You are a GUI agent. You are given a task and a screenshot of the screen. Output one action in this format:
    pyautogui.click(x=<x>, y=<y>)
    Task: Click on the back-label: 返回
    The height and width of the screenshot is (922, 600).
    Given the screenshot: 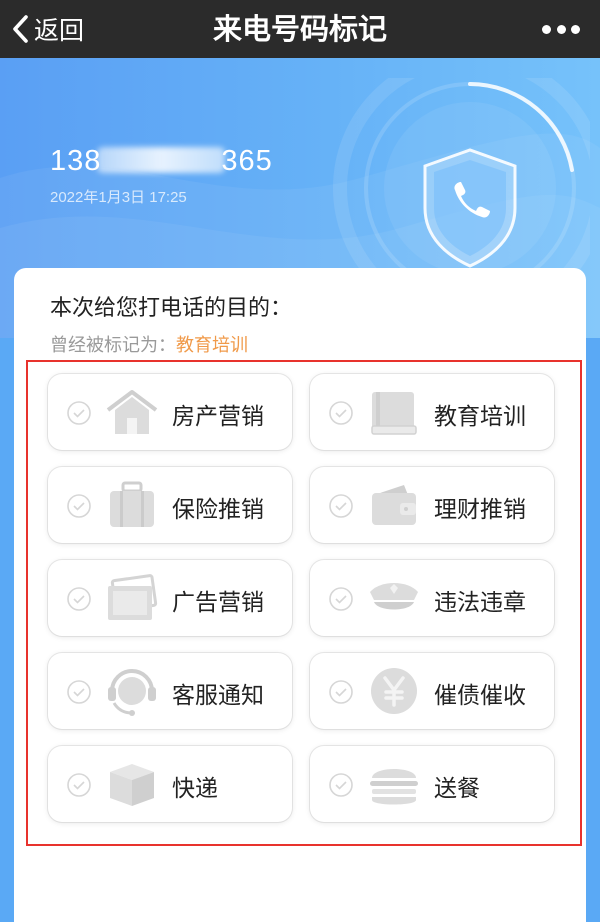 What is the action you would take?
    pyautogui.click(x=59, y=30)
    